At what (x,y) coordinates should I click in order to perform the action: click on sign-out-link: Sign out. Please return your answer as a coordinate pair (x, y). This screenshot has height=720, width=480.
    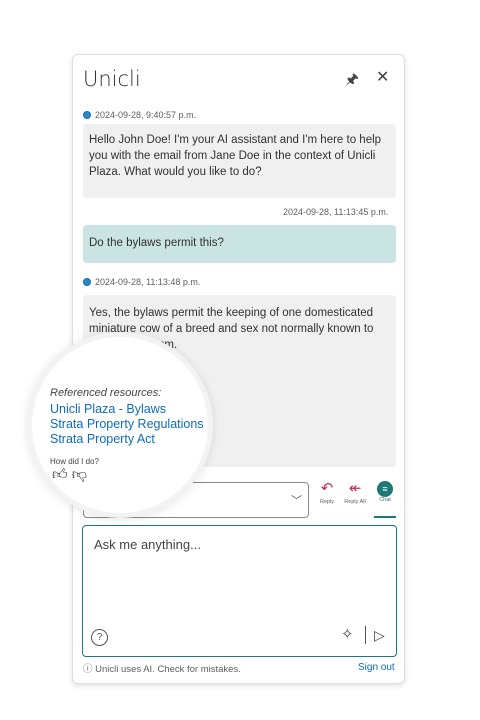
    Looking at the image, I should click on (376, 667).